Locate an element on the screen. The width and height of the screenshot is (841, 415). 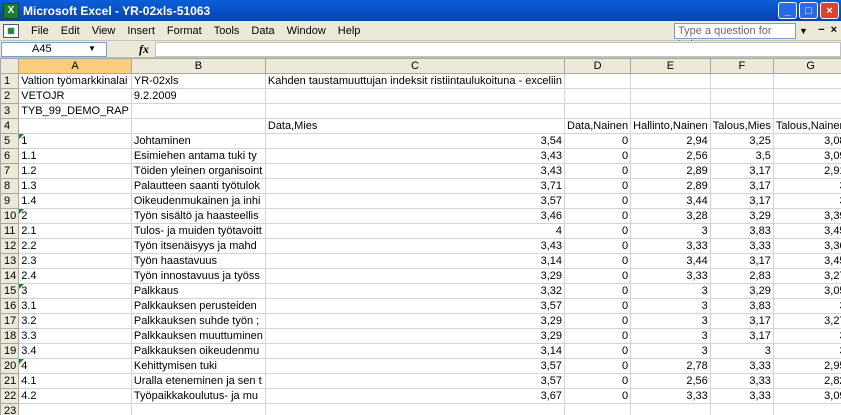
cell-f1 is located at coordinates (742, 81).